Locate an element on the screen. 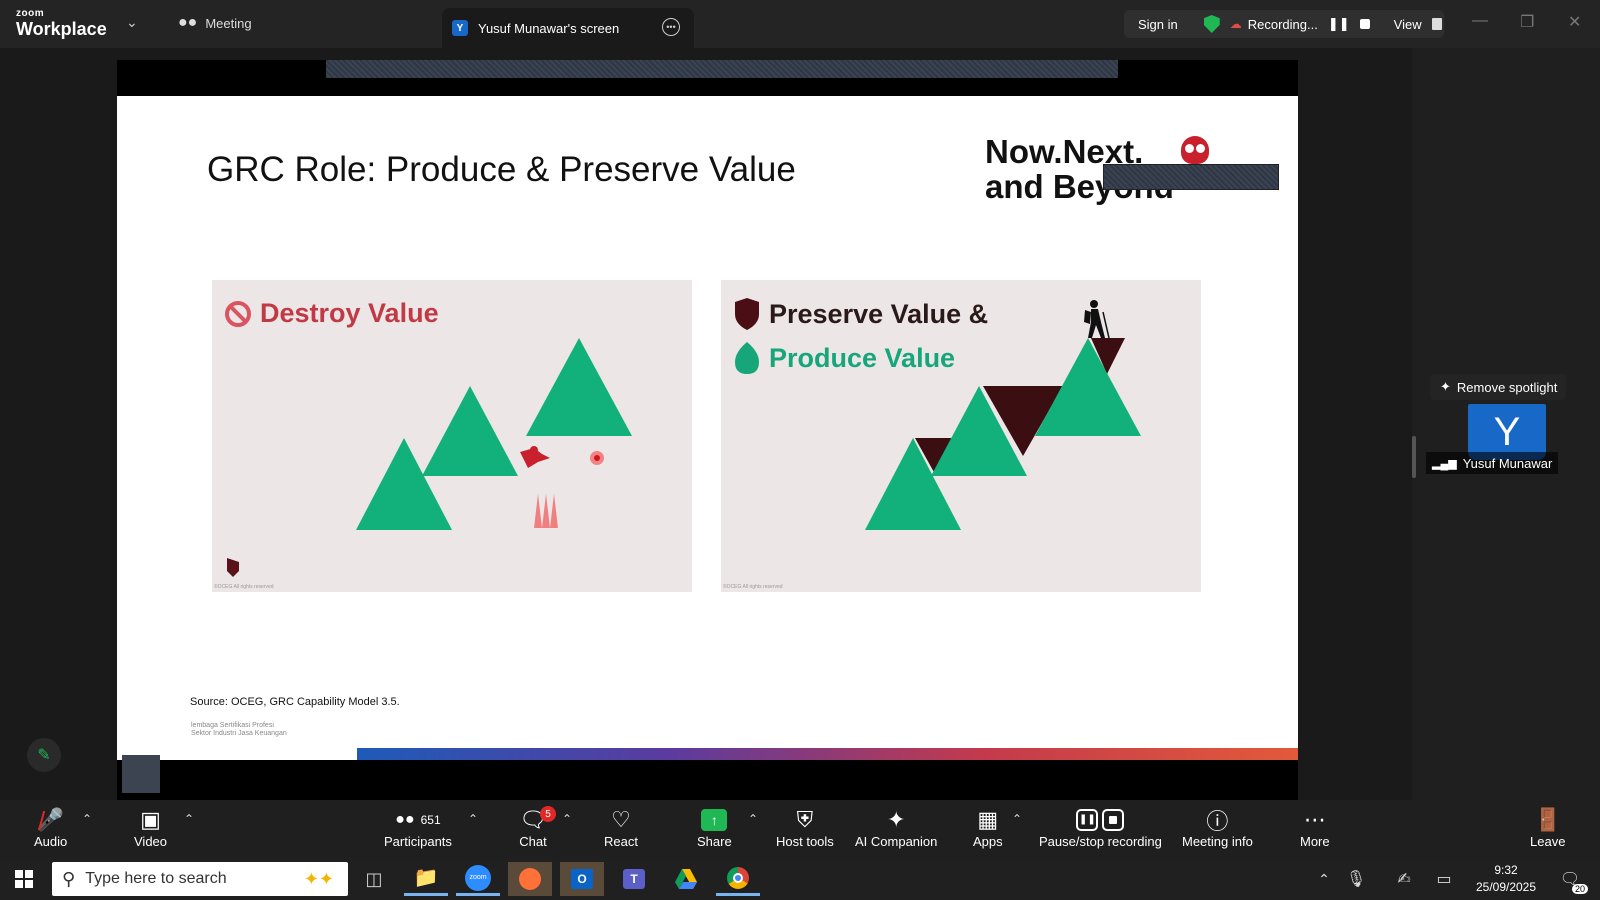 This screenshot has height=900, width=1600. minimize-icon: — is located at coordinates (1480, 21).